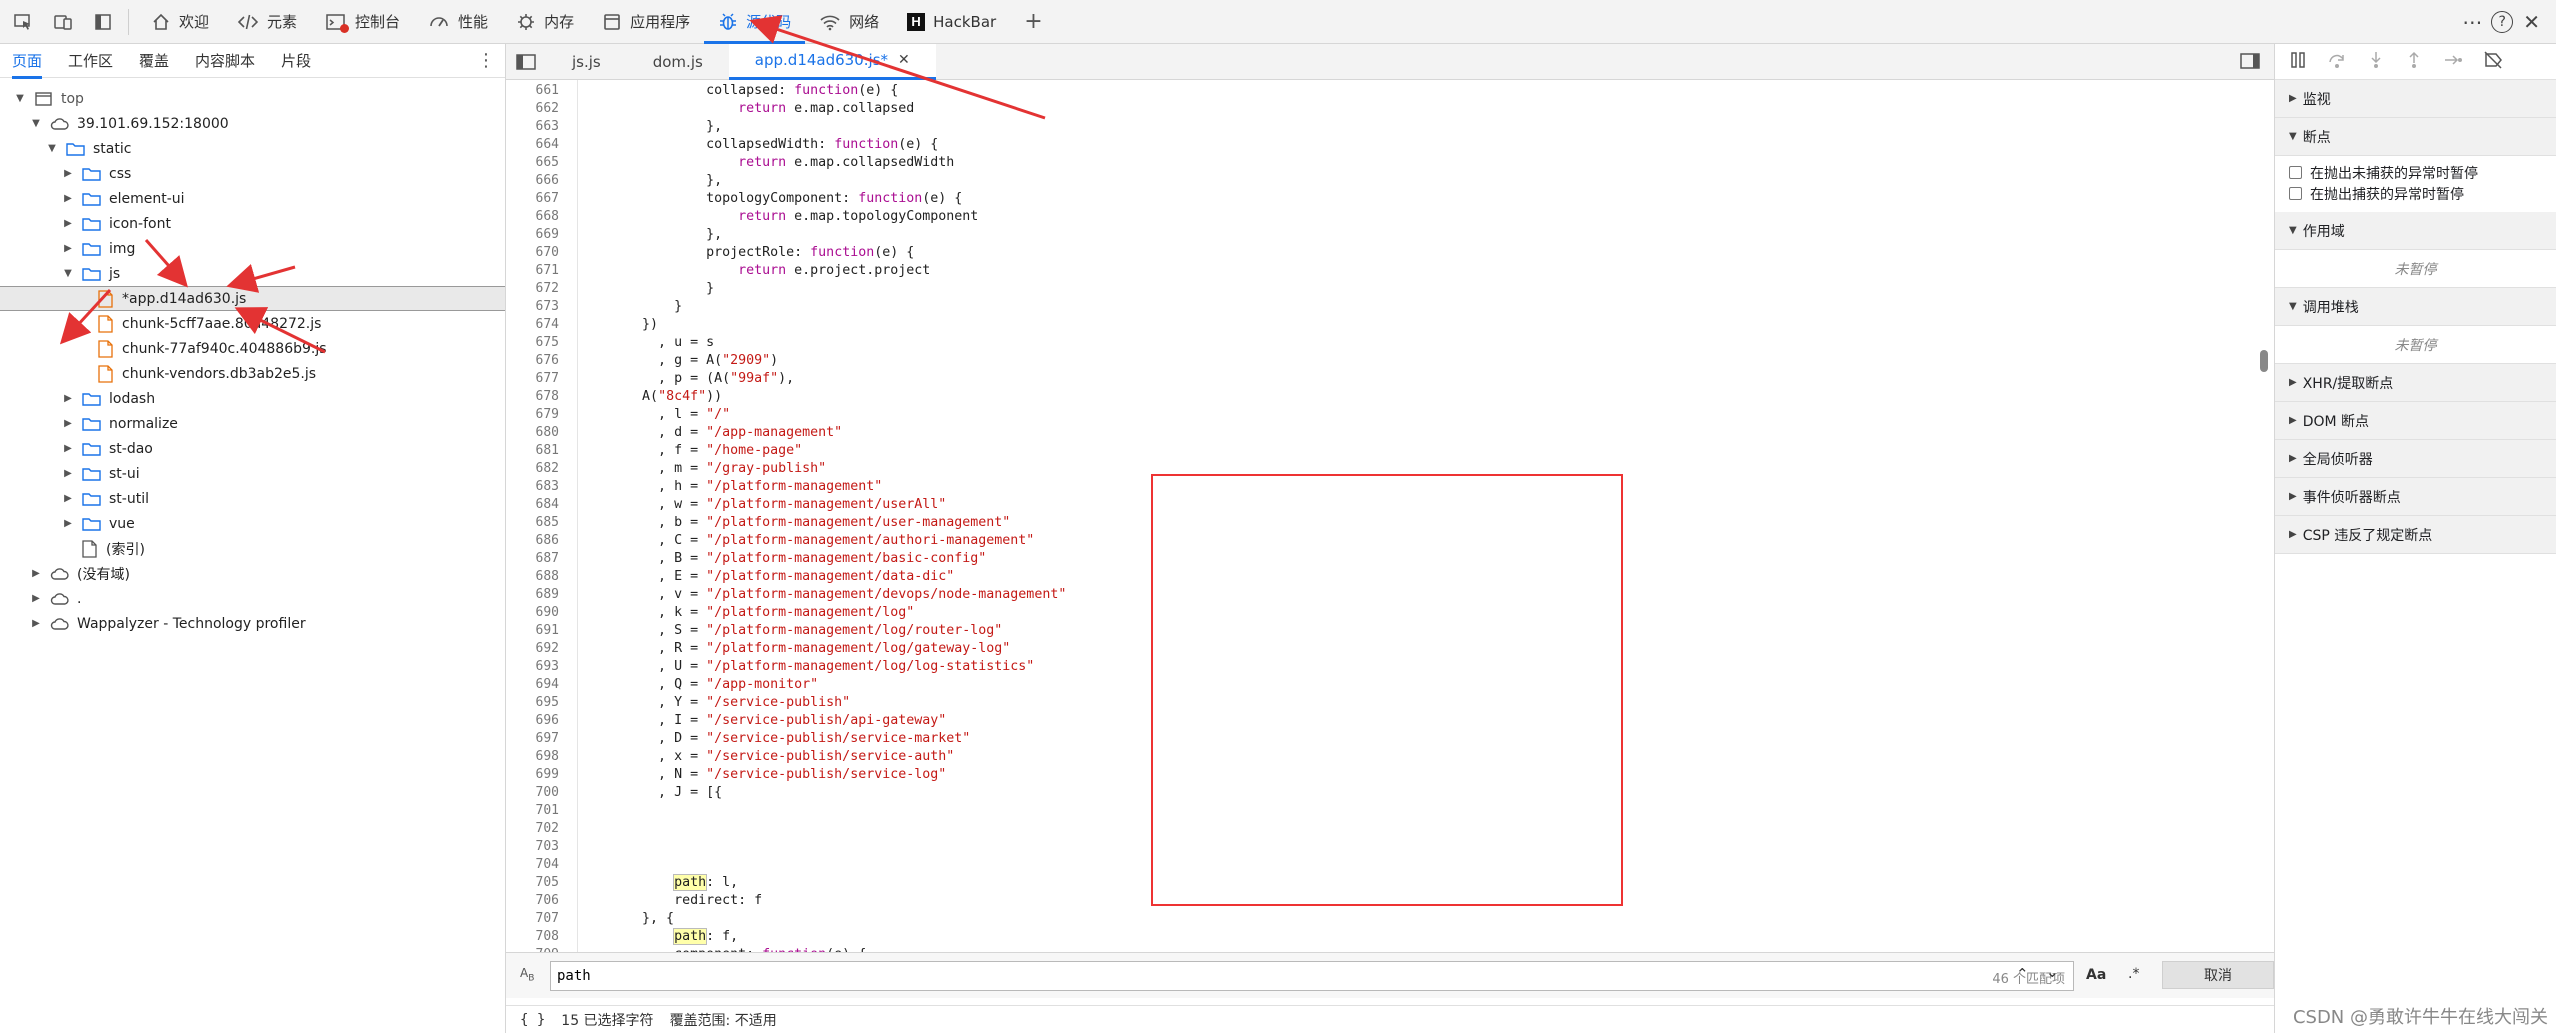 This screenshot has height=1033, width=2556. Describe the element at coordinates (458, 22) in the screenshot. I see `tab-performance: 性能` at that location.